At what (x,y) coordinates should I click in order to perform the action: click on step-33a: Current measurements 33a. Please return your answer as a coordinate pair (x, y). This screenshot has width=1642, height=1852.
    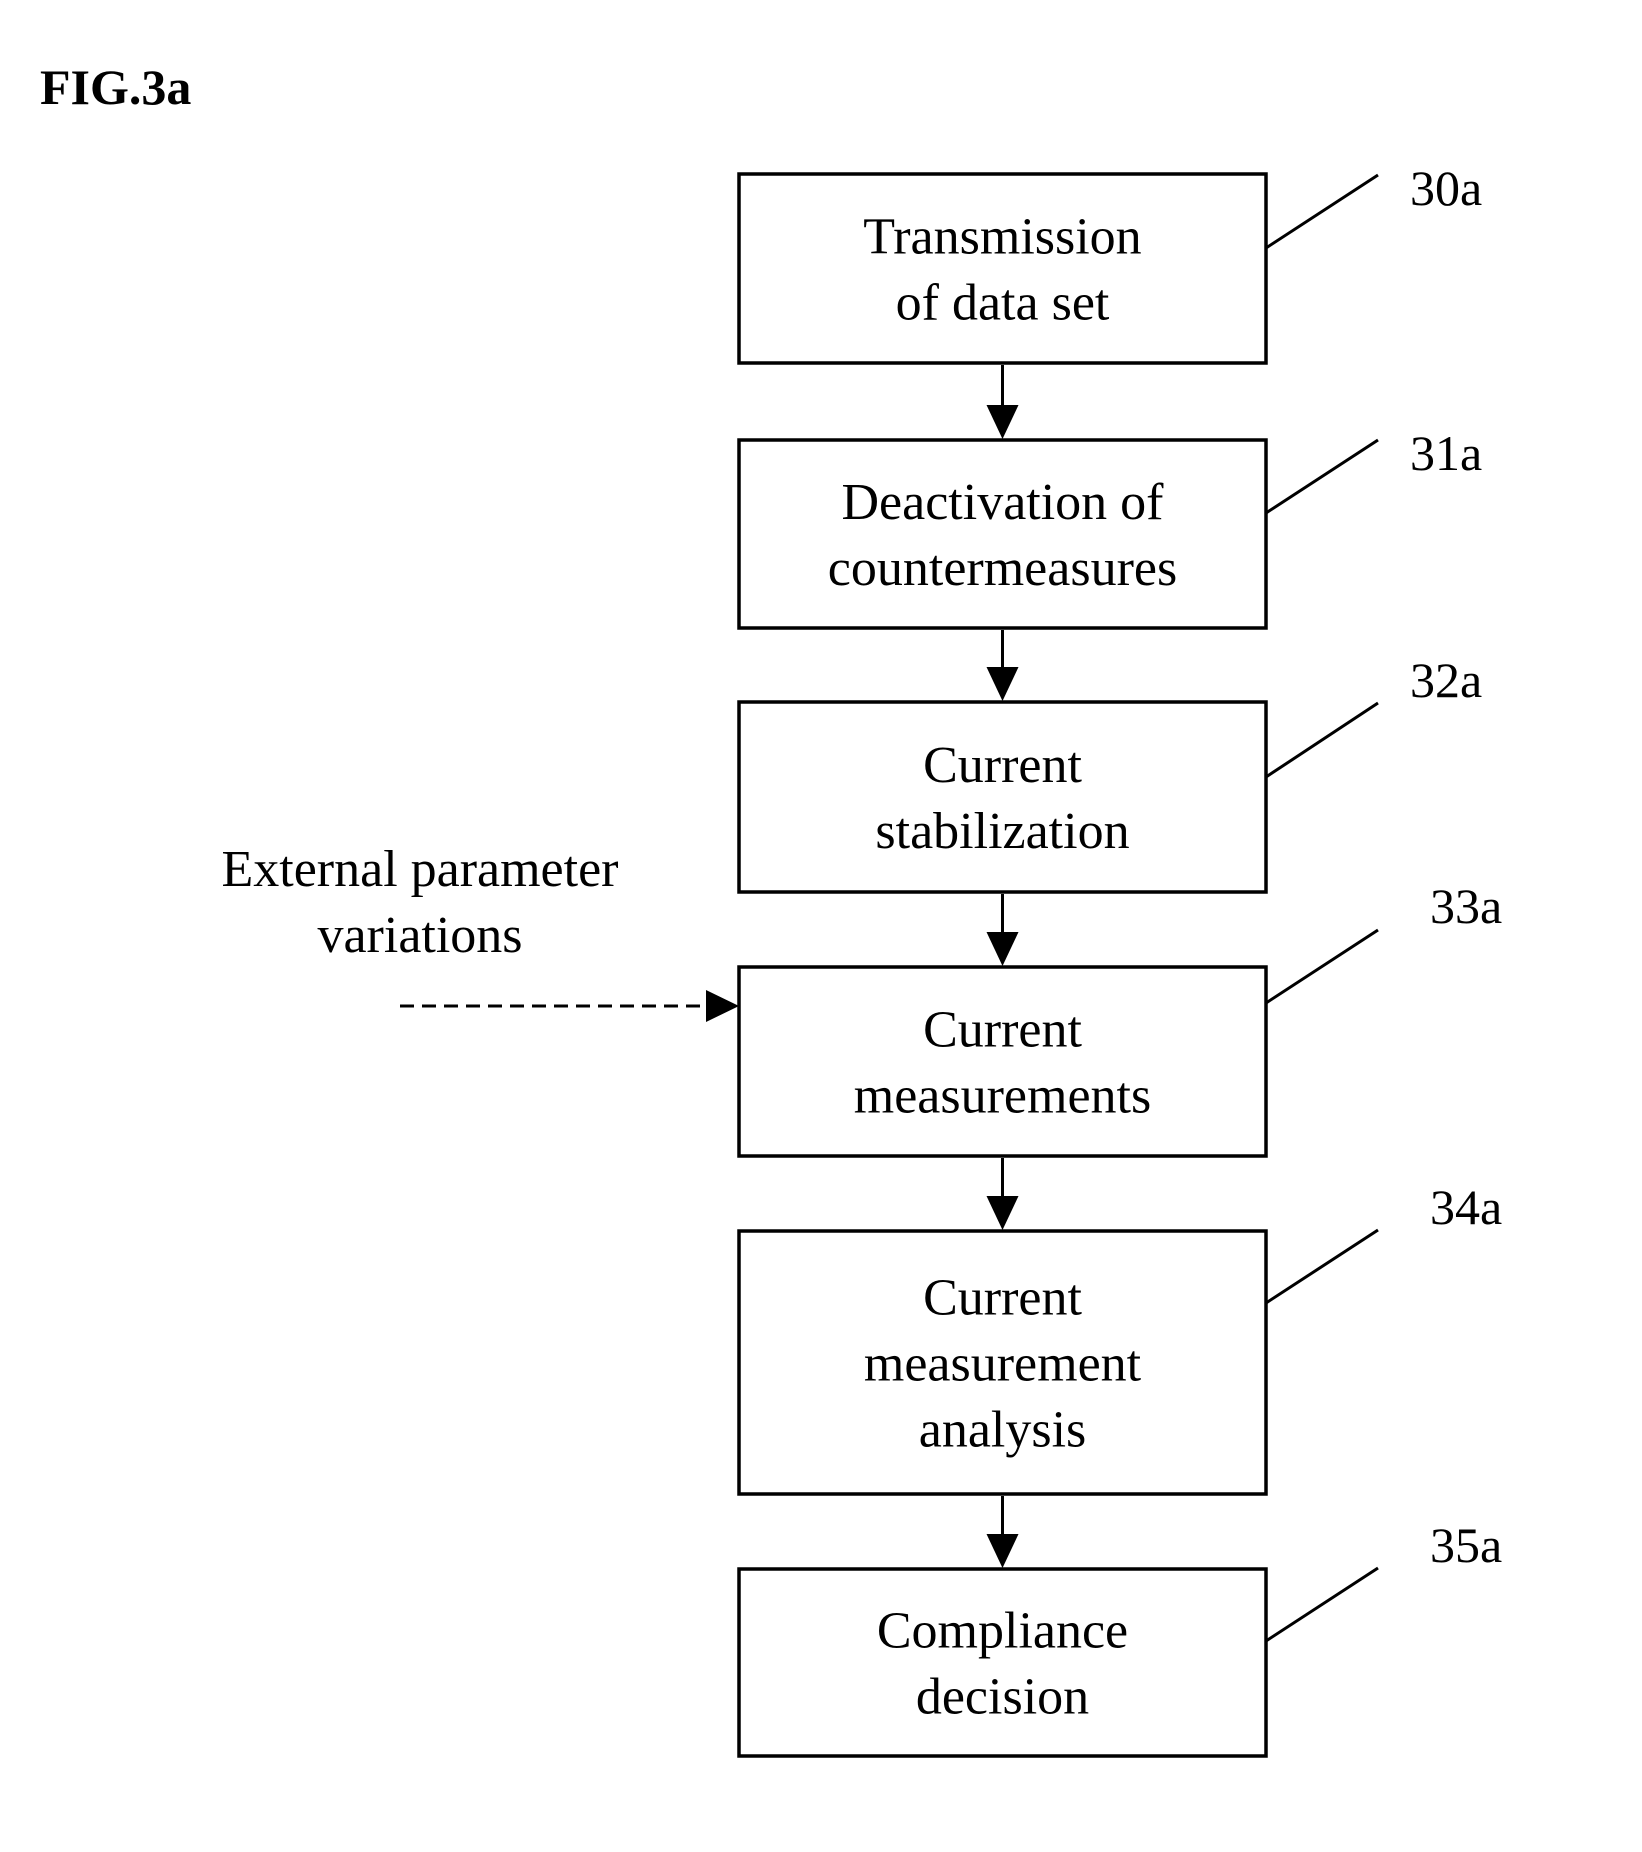
    Looking at the image, I should click on (1119, 1018).